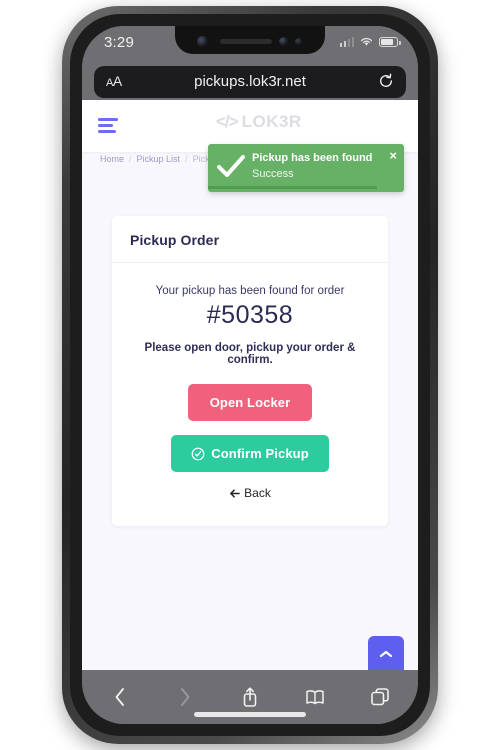 The height and width of the screenshot is (750, 500). What do you see at coordinates (386, 81) in the screenshot?
I see `reload-icon` at bounding box center [386, 81].